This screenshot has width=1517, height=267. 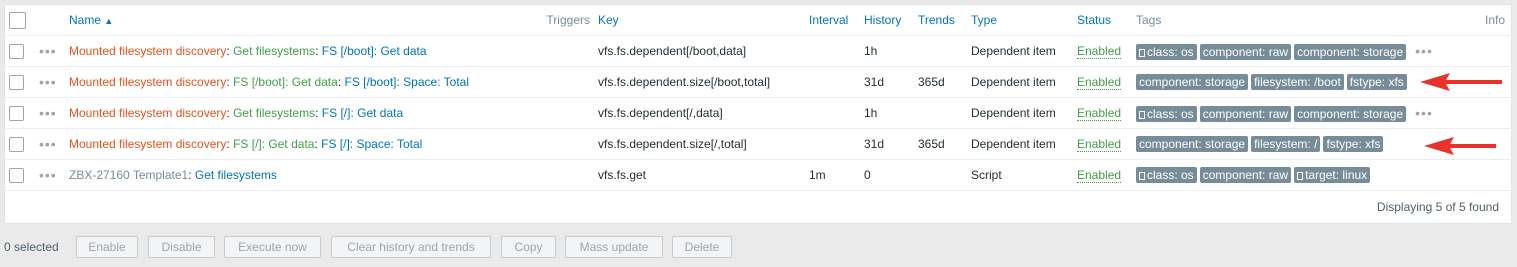 I want to click on column-key: Key, so click(x=699, y=20).